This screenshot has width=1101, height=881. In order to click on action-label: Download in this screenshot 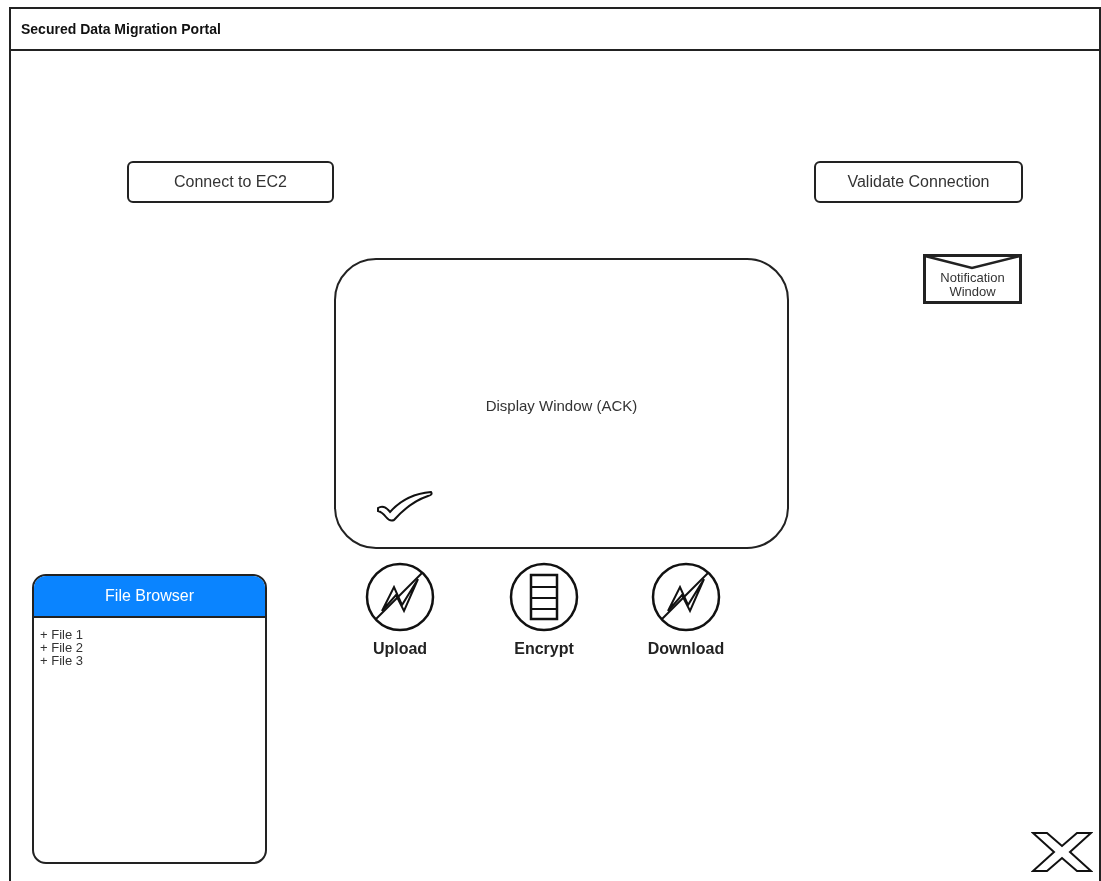, I will do `click(686, 649)`.